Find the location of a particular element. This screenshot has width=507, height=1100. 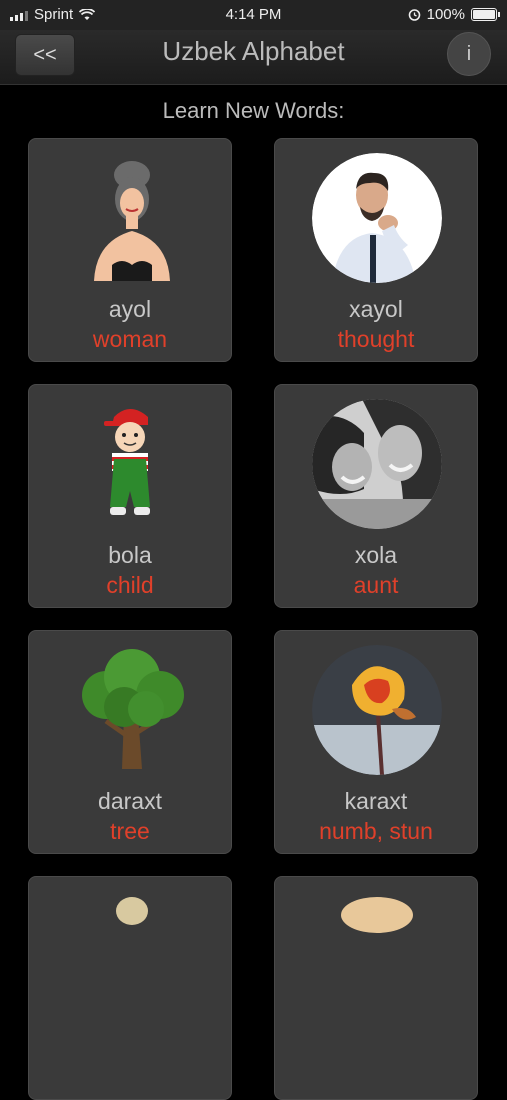

alarm-icon is located at coordinates (414, 15).